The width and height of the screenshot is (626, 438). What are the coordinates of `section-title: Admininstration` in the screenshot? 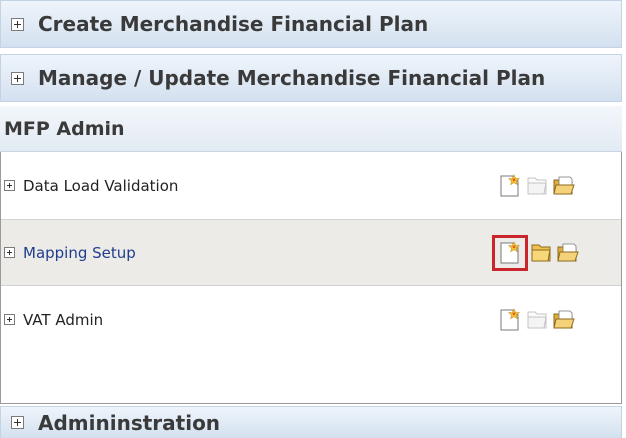 It's located at (129, 422).